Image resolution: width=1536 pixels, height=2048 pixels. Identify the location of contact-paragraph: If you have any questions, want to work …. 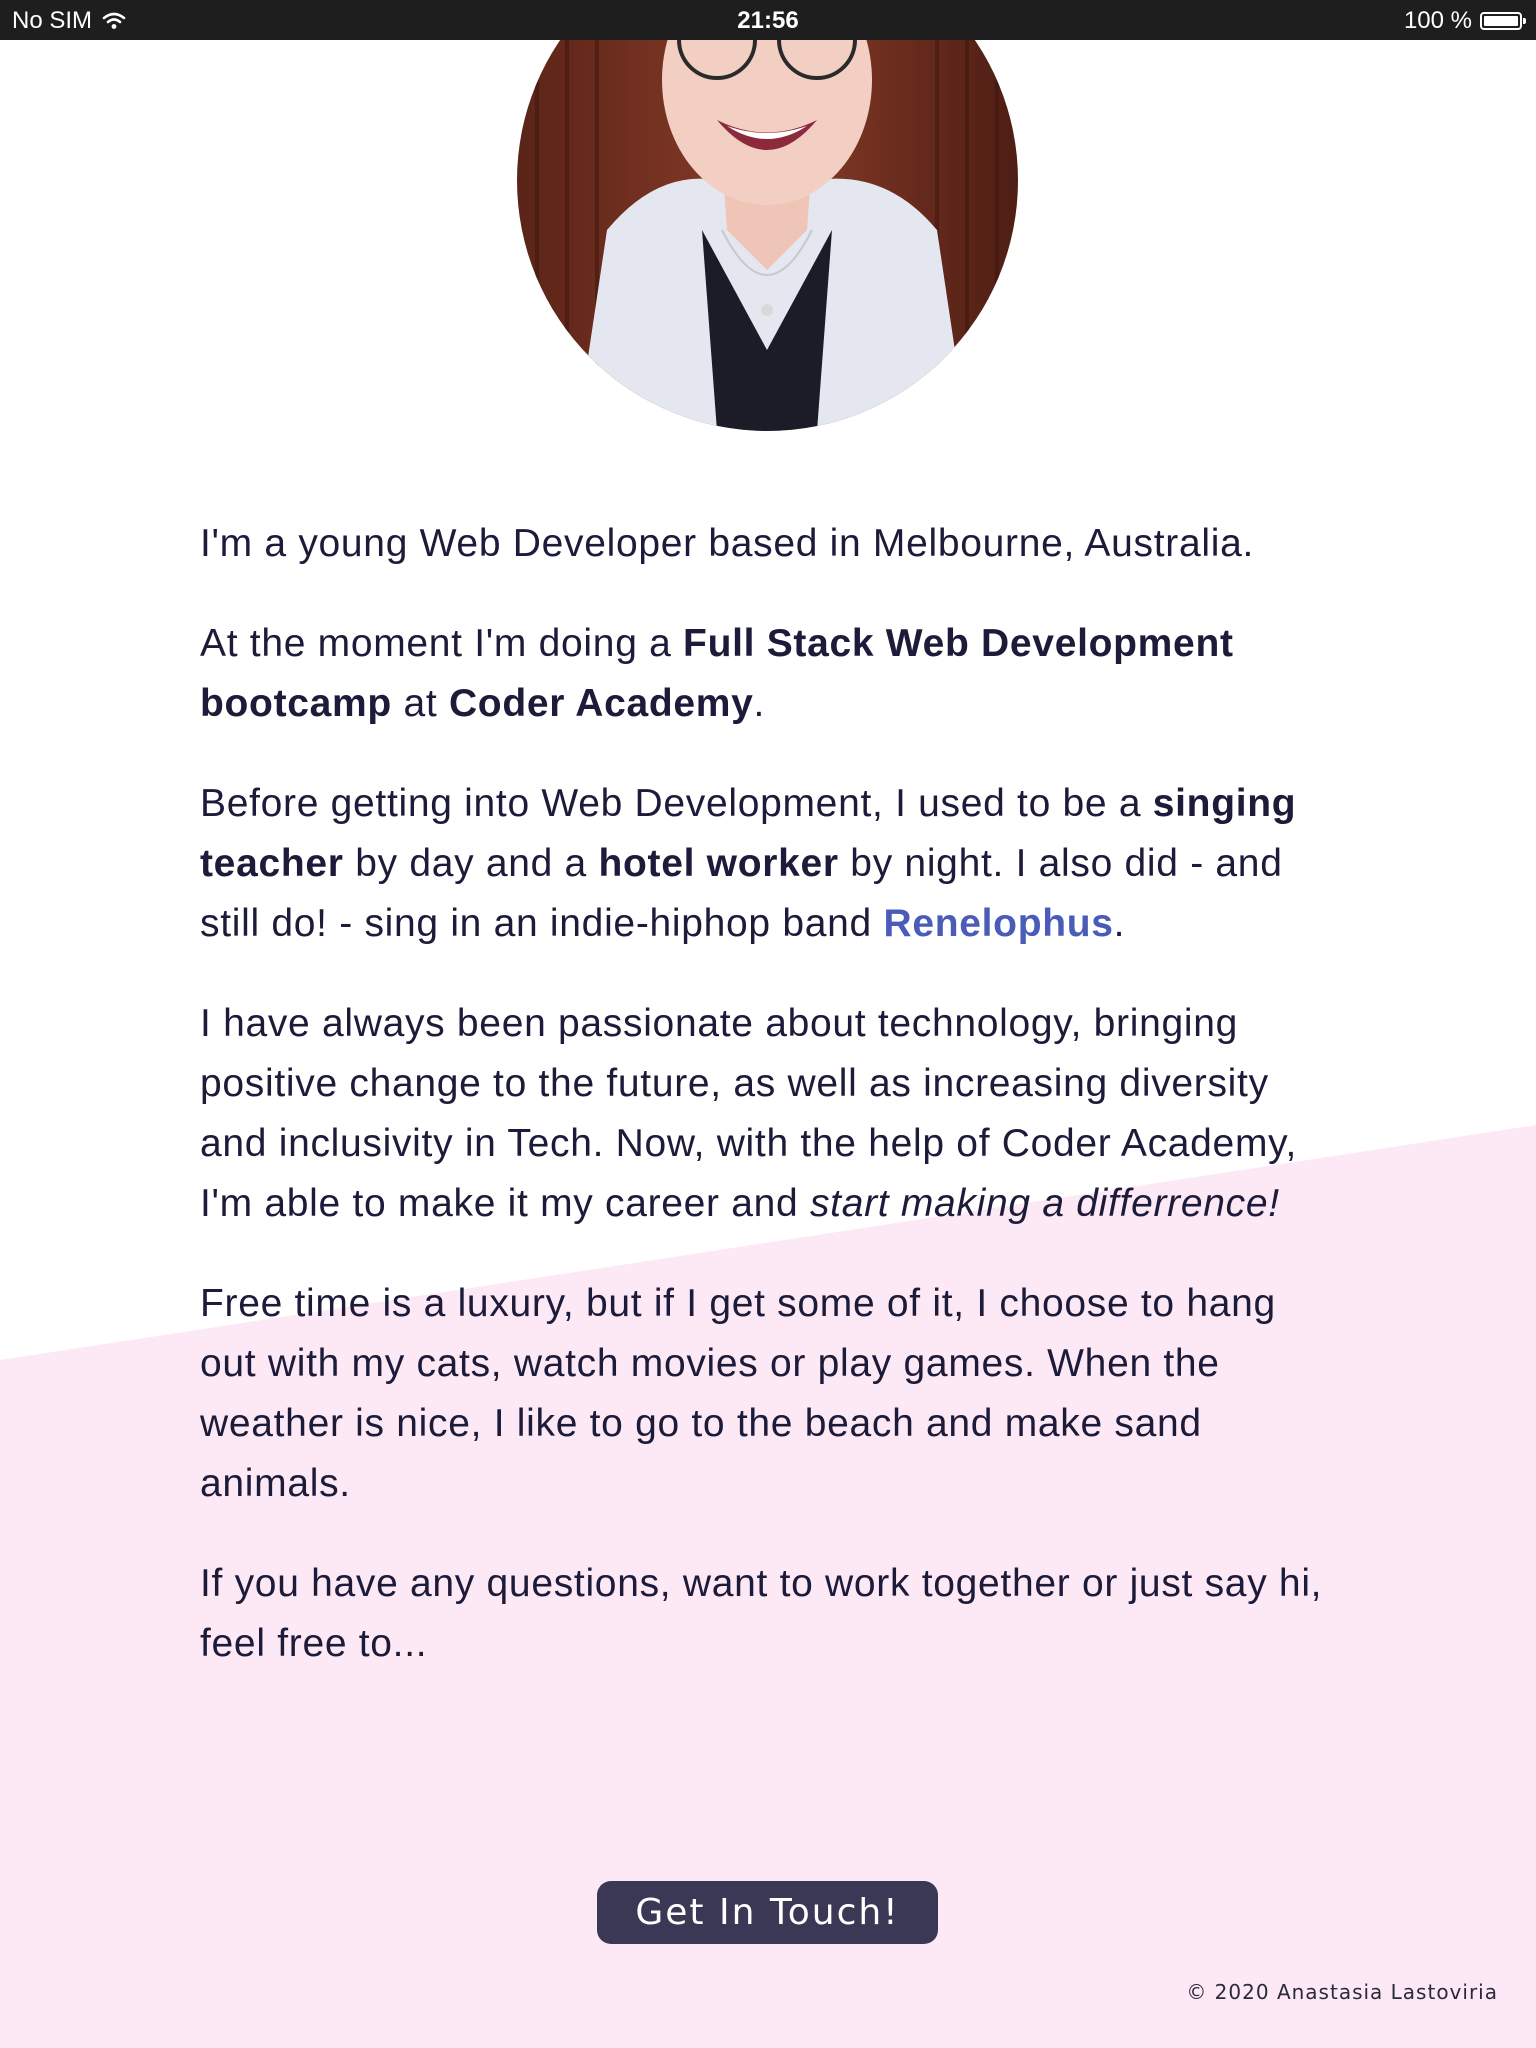
(761, 1613).